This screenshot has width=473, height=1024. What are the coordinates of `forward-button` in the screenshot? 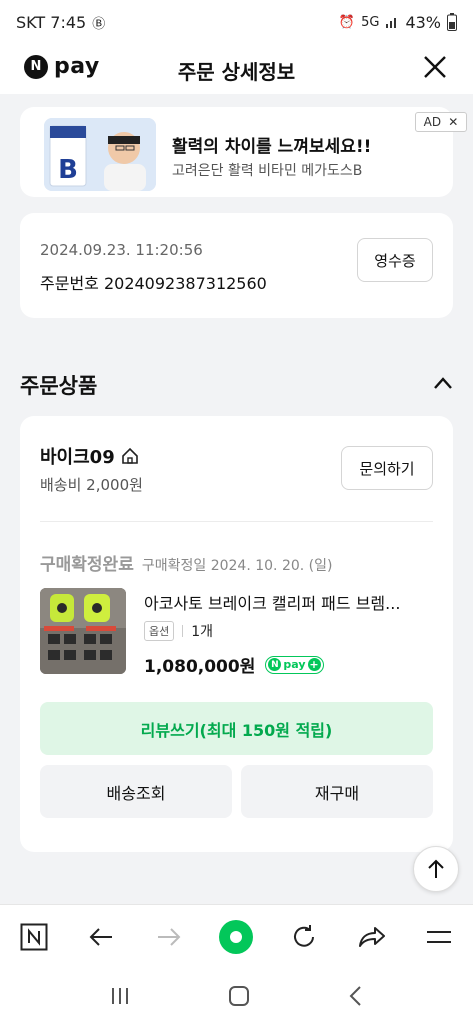 It's located at (169, 937).